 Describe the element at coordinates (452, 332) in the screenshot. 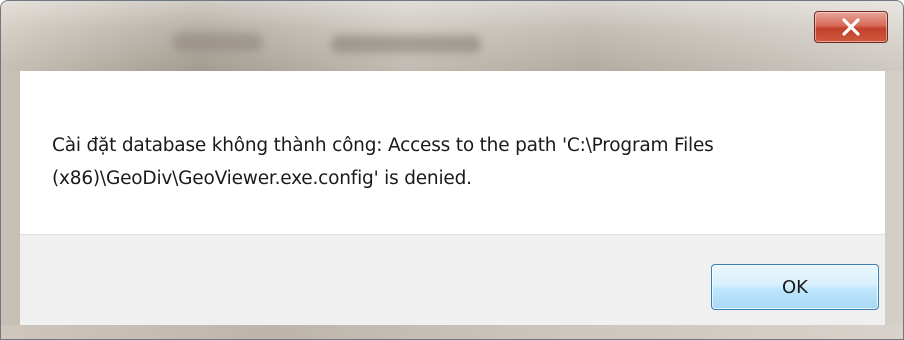

I see `window-bottom-frame` at that location.